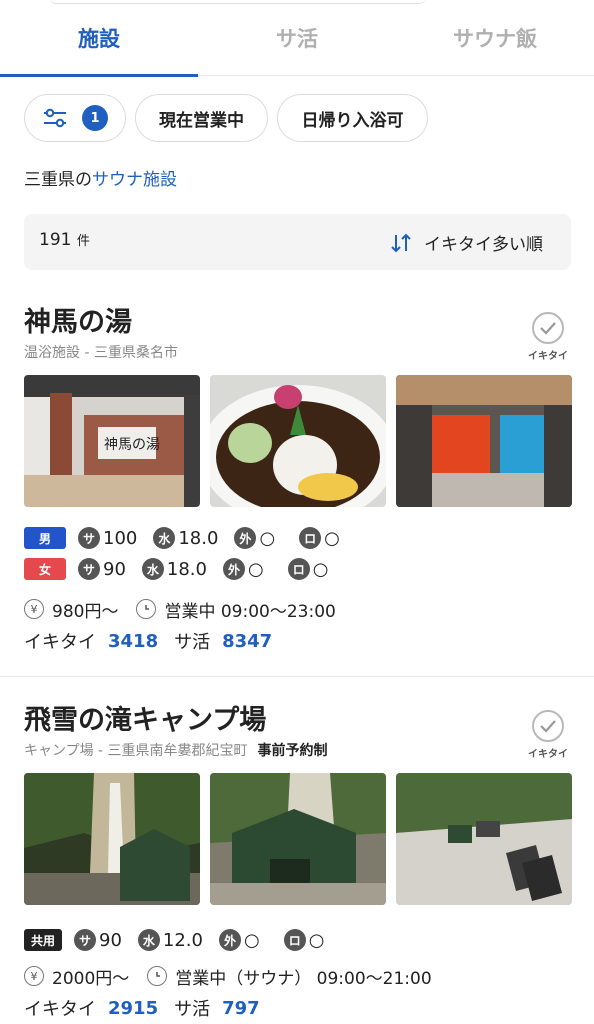 This screenshot has height=1024, width=594. Describe the element at coordinates (34, 976) in the screenshot. I see `yen-icon: ¥` at that location.